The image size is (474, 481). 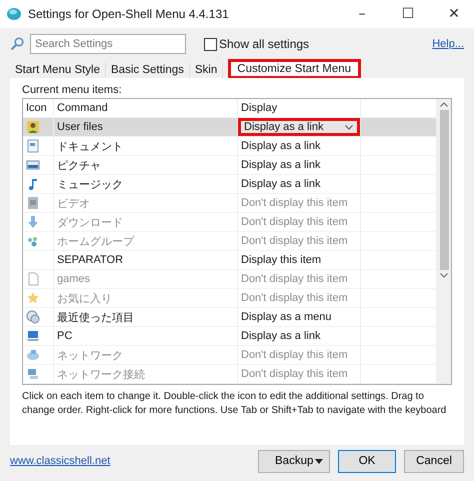 I want to click on music-icon, so click(x=33, y=184).